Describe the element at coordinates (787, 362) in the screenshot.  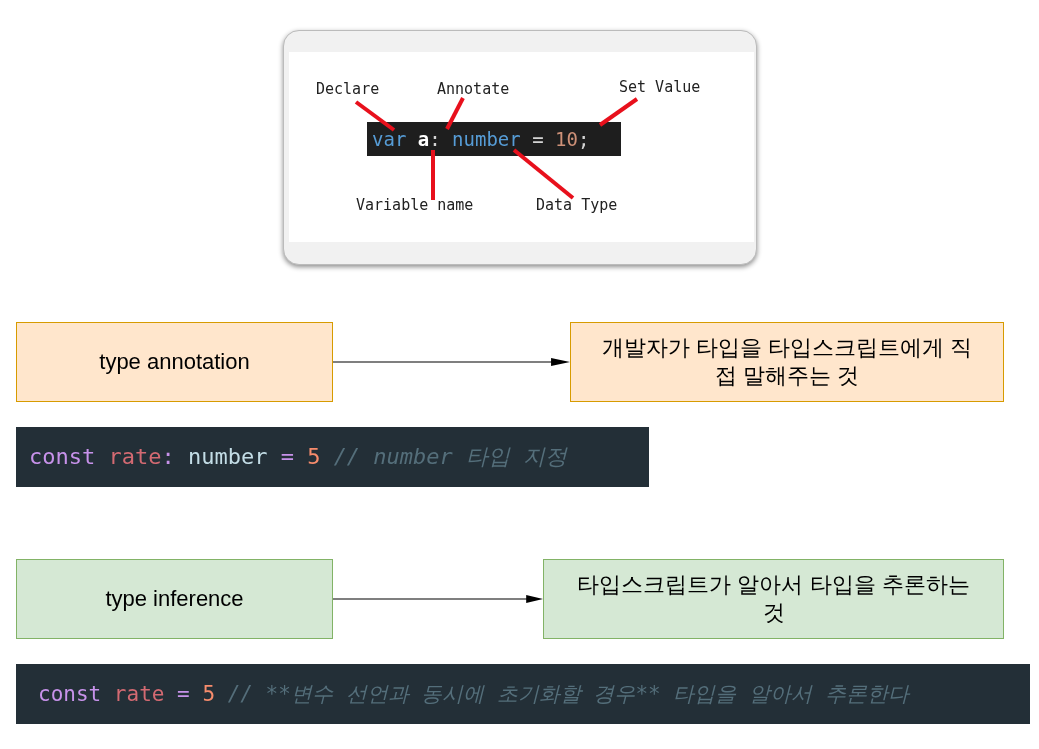
I see `description-box: 개발자가 타입을 타입스크립트에게 직접 말해주는 것` at that location.